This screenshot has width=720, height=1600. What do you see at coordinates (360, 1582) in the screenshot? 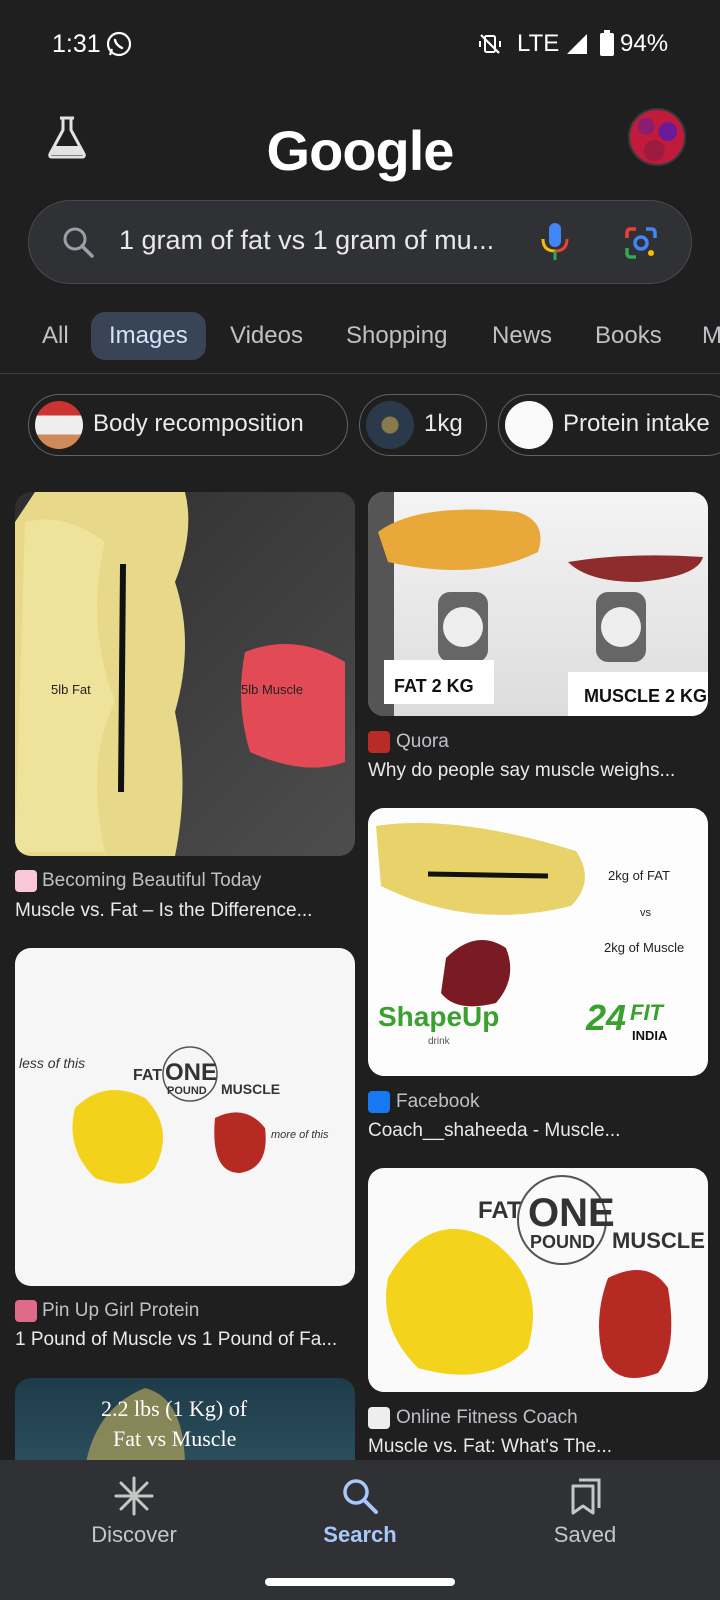
I see `gesture-home-bar` at bounding box center [360, 1582].